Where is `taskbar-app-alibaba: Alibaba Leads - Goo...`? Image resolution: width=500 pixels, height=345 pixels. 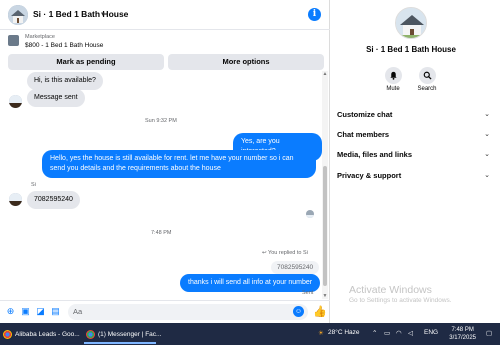 taskbar-app-alibaba: Alibaba Leads - Goo... is located at coordinates (41, 334).